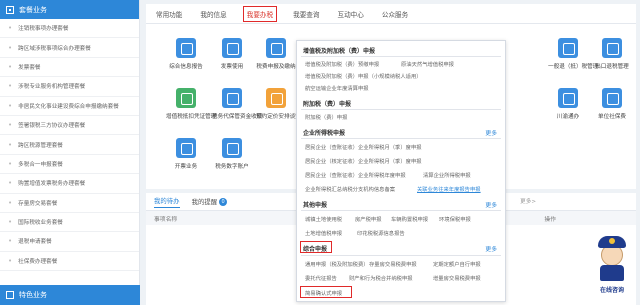 The image size is (640, 305). Describe the element at coordinates (186, 98) in the screenshot. I see `voucher-icon` at that location.